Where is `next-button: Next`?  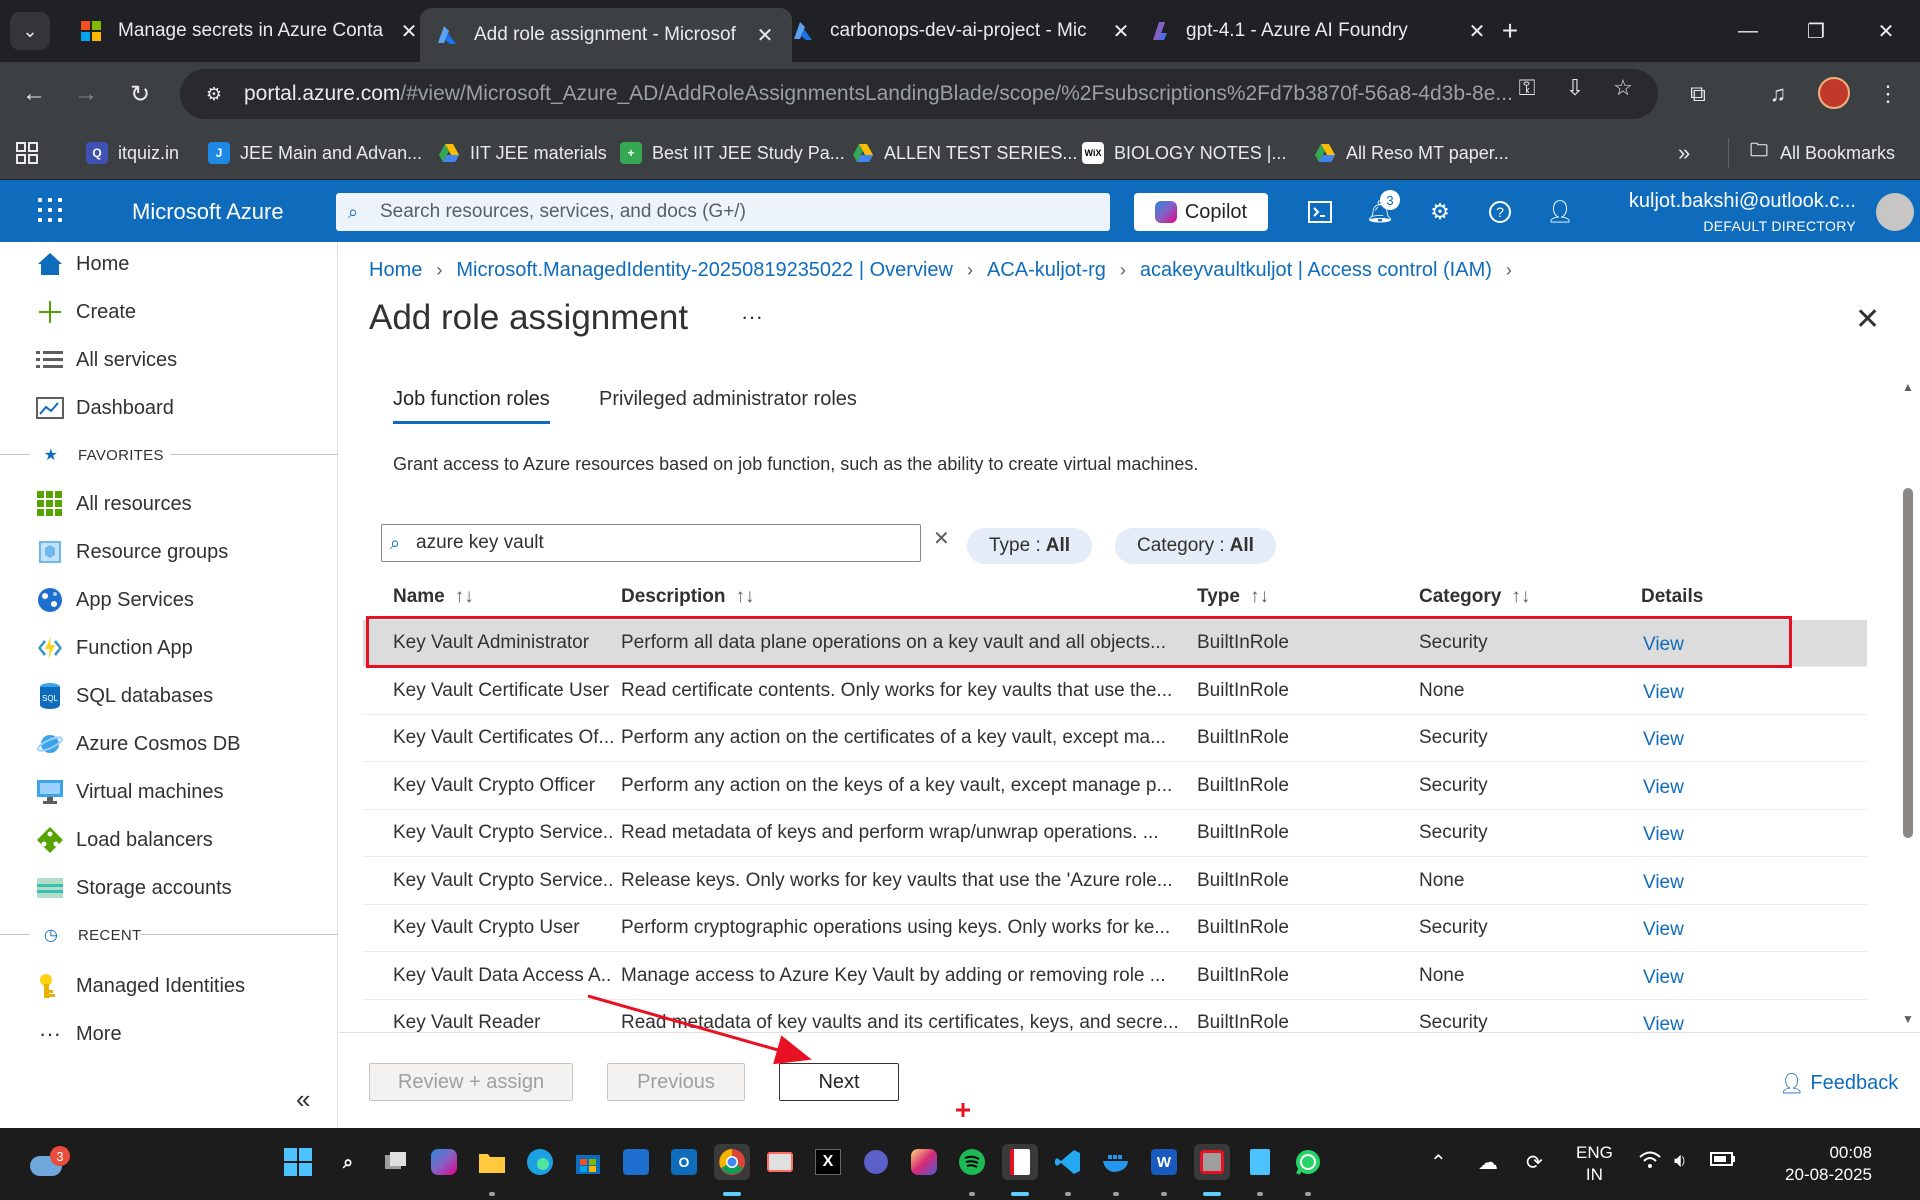
next-button: Next is located at coordinates (839, 1082).